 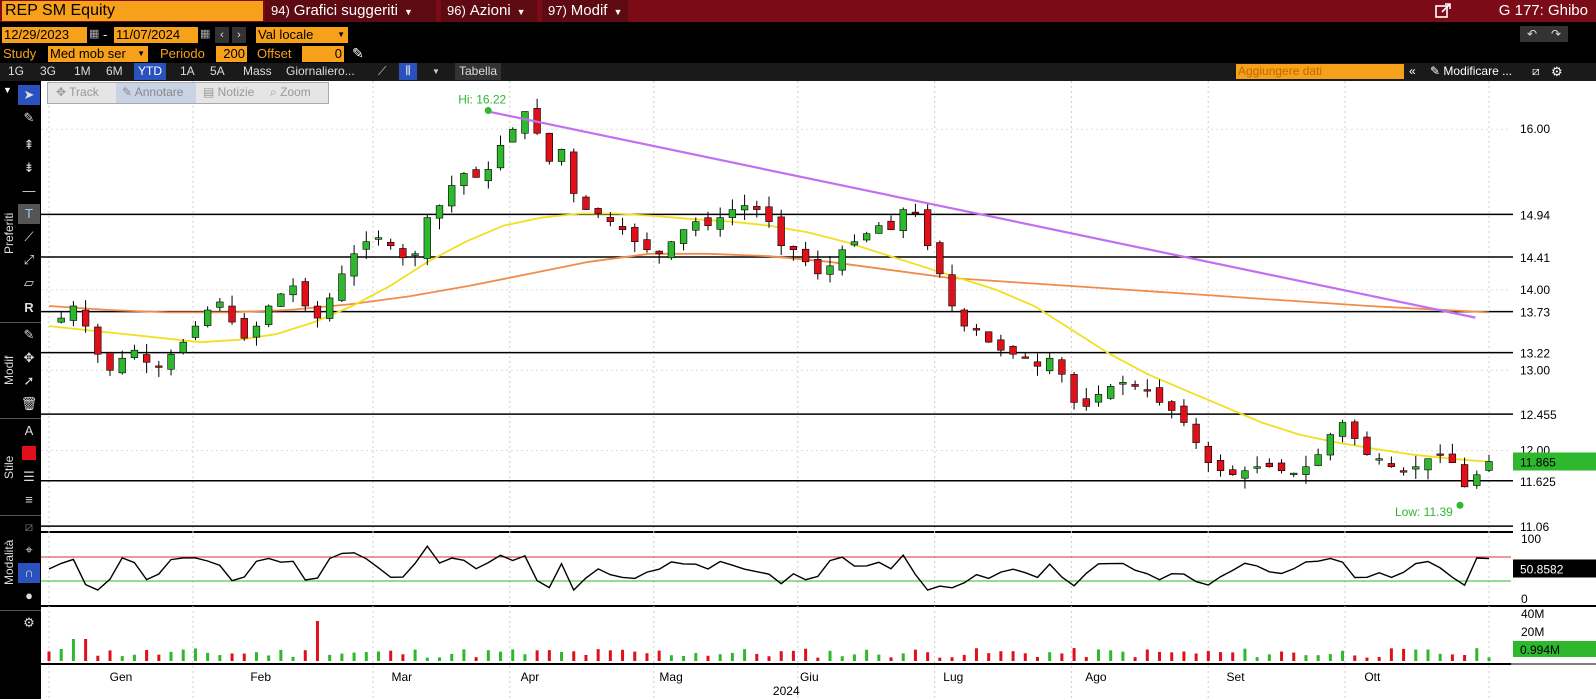 What do you see at coordinates (1412, 71) in the screenshot?
I see `collapse-icon: «` at bounding box center [1412, 71].